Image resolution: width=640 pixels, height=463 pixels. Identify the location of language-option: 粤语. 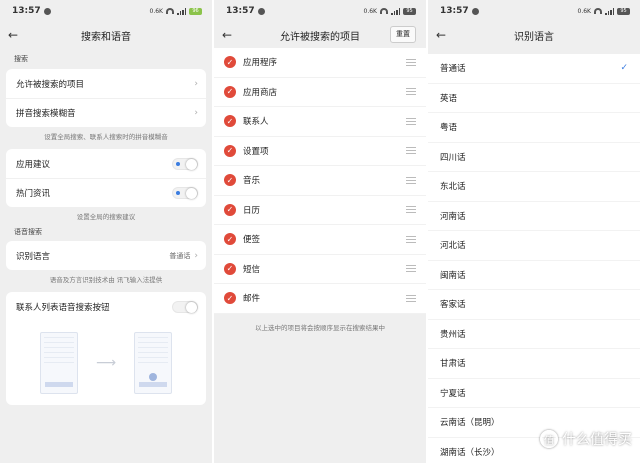
(534, 128).